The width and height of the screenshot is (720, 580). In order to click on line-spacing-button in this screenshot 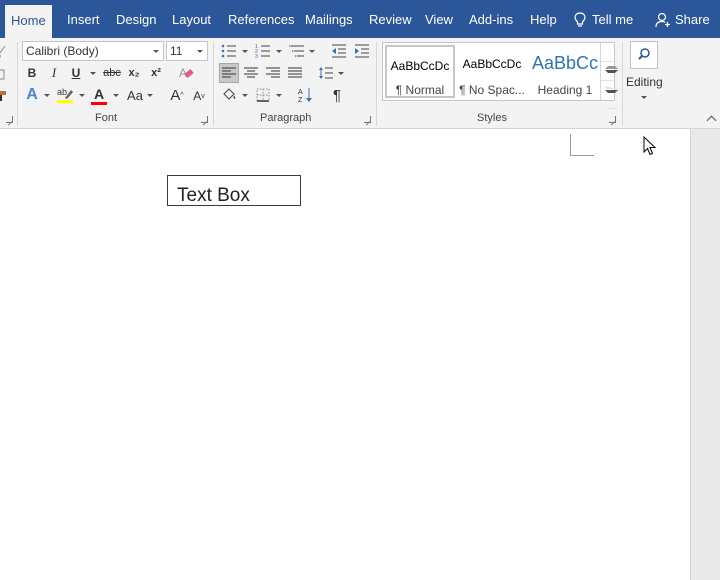, I will do `click(326, 73)`.